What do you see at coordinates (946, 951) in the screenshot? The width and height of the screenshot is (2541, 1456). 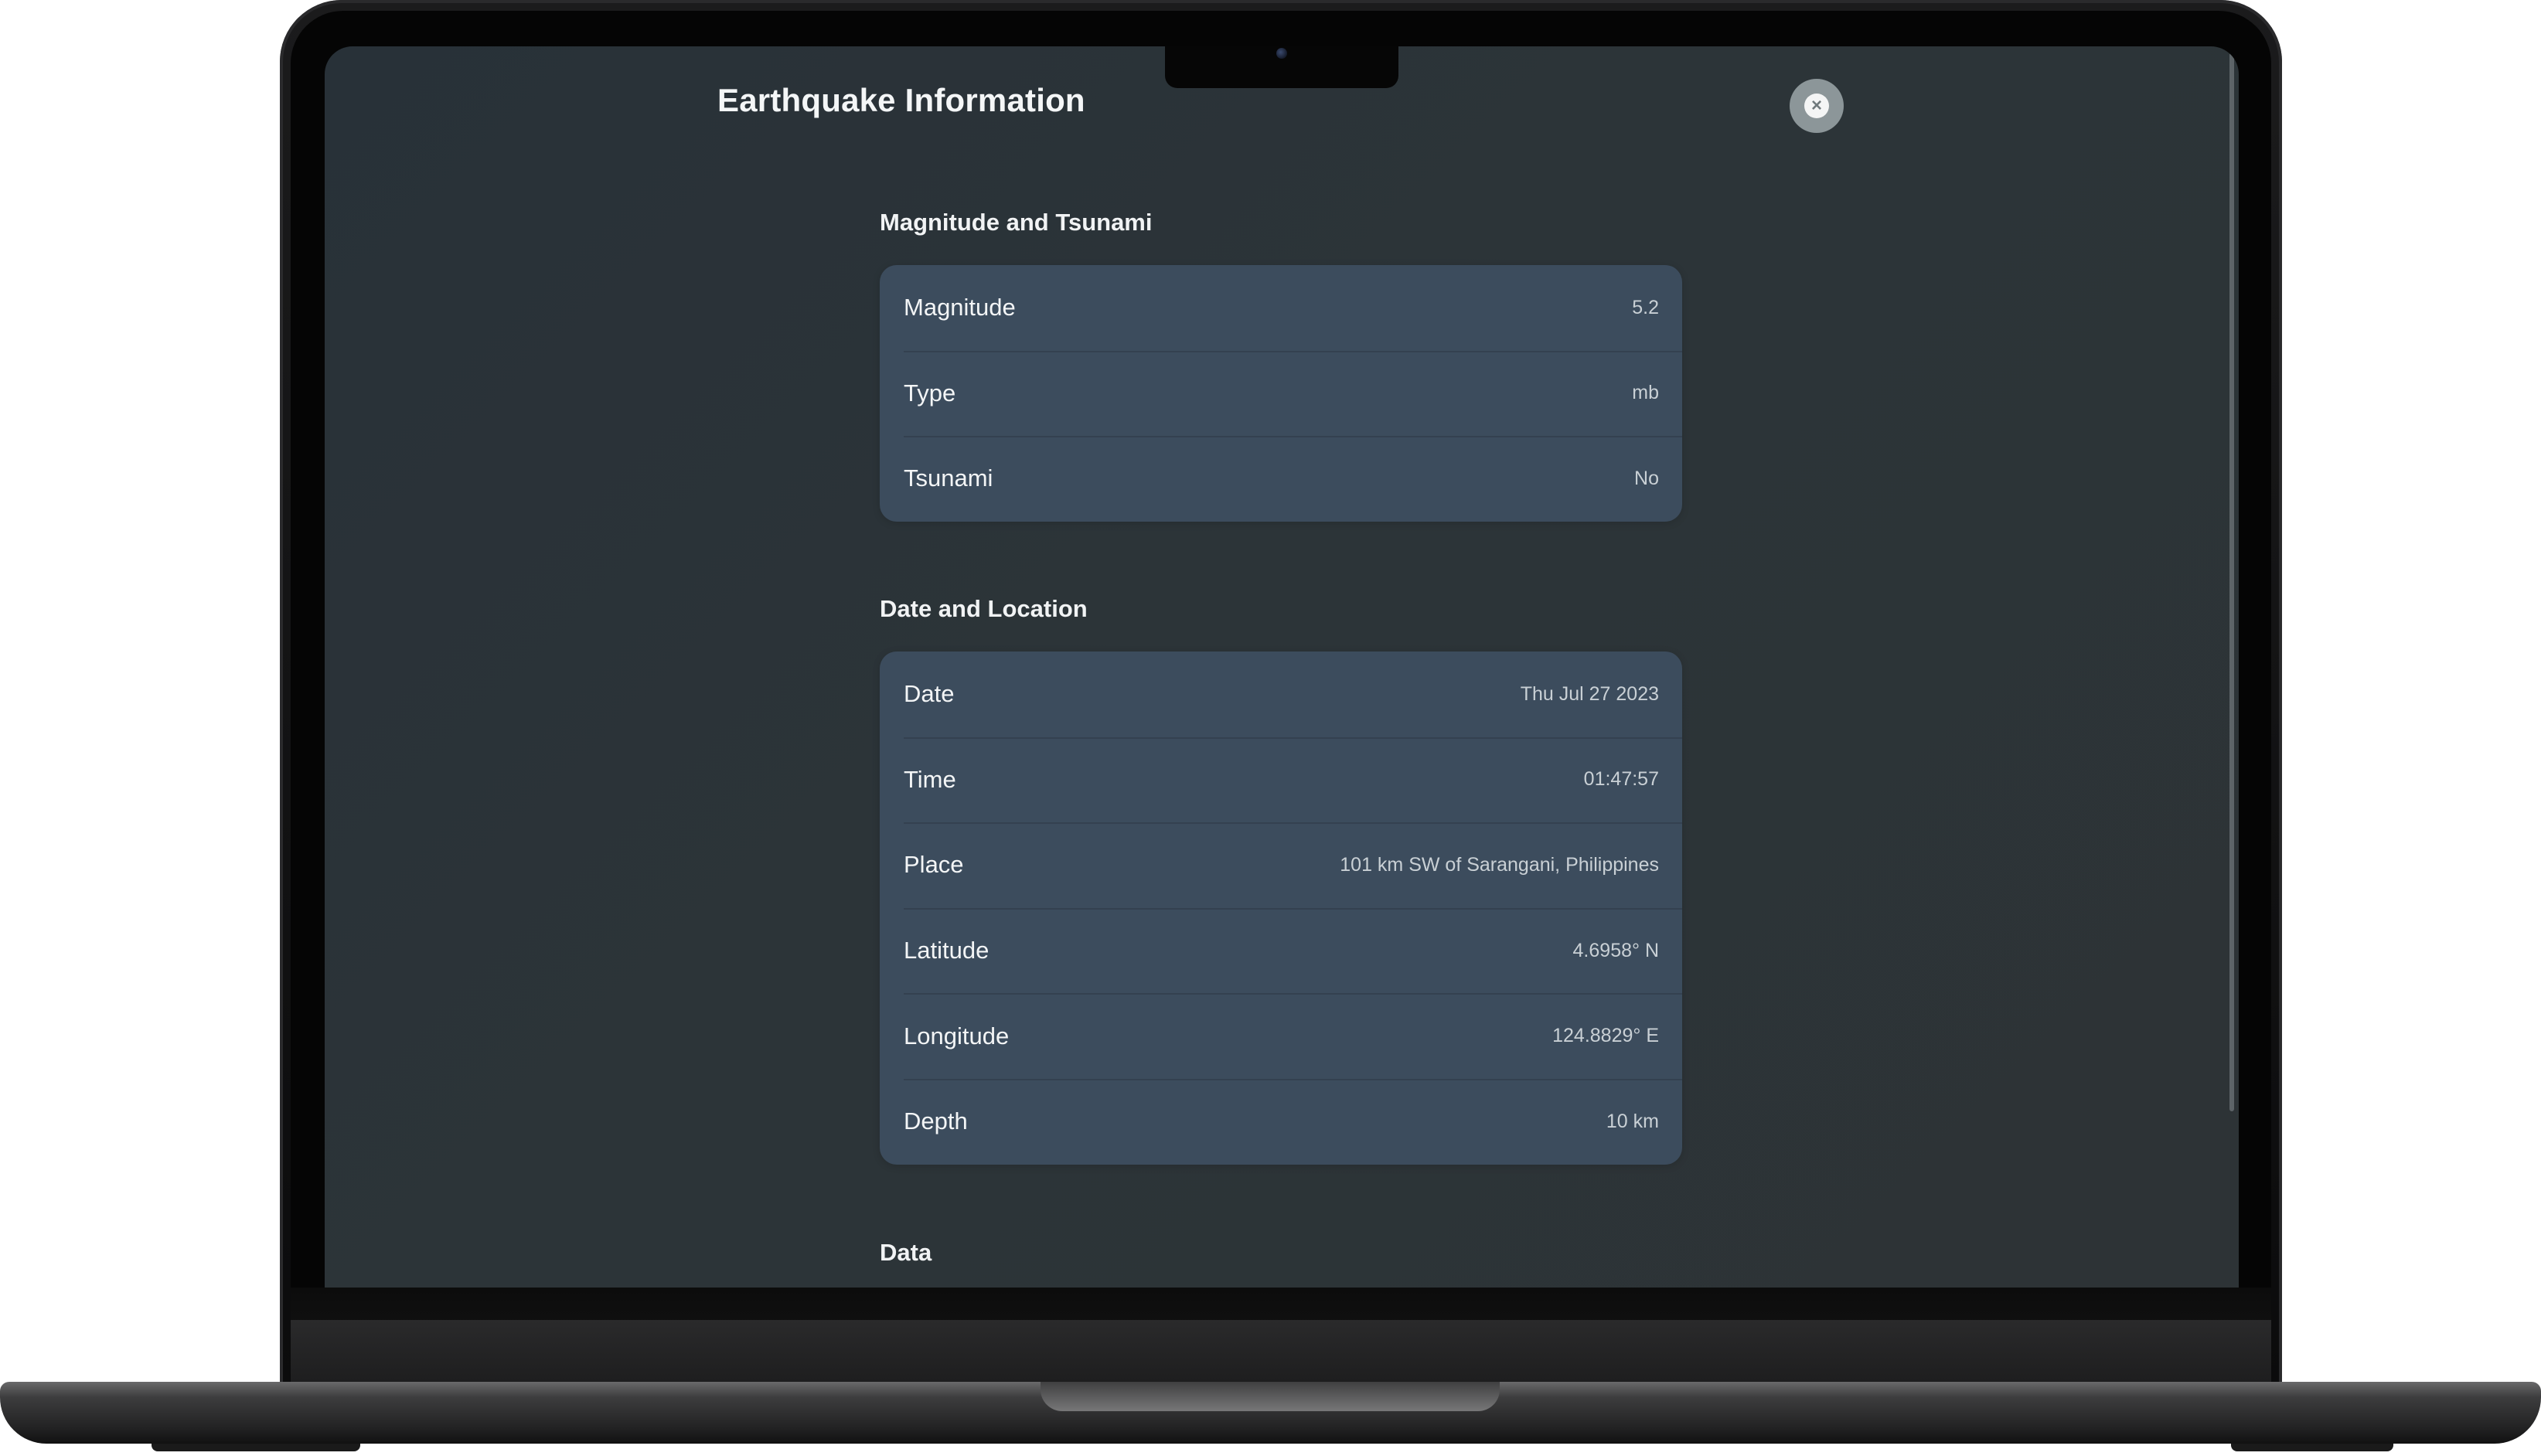 I see `row-label: Latitude` at bounding box center [946, 951].